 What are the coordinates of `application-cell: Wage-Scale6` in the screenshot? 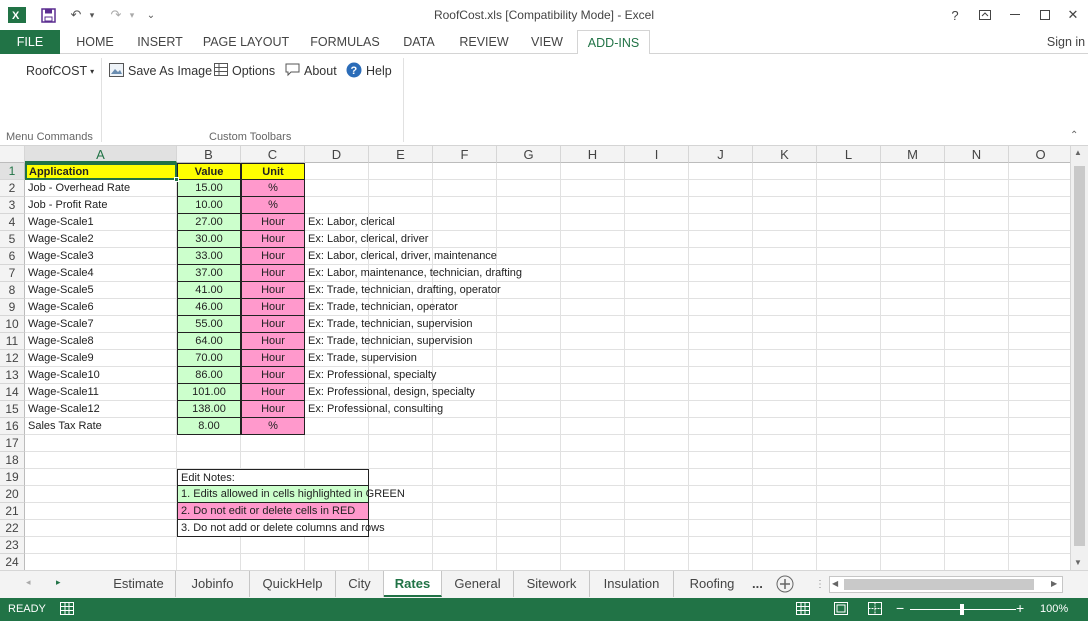 It's located at (101, 307).